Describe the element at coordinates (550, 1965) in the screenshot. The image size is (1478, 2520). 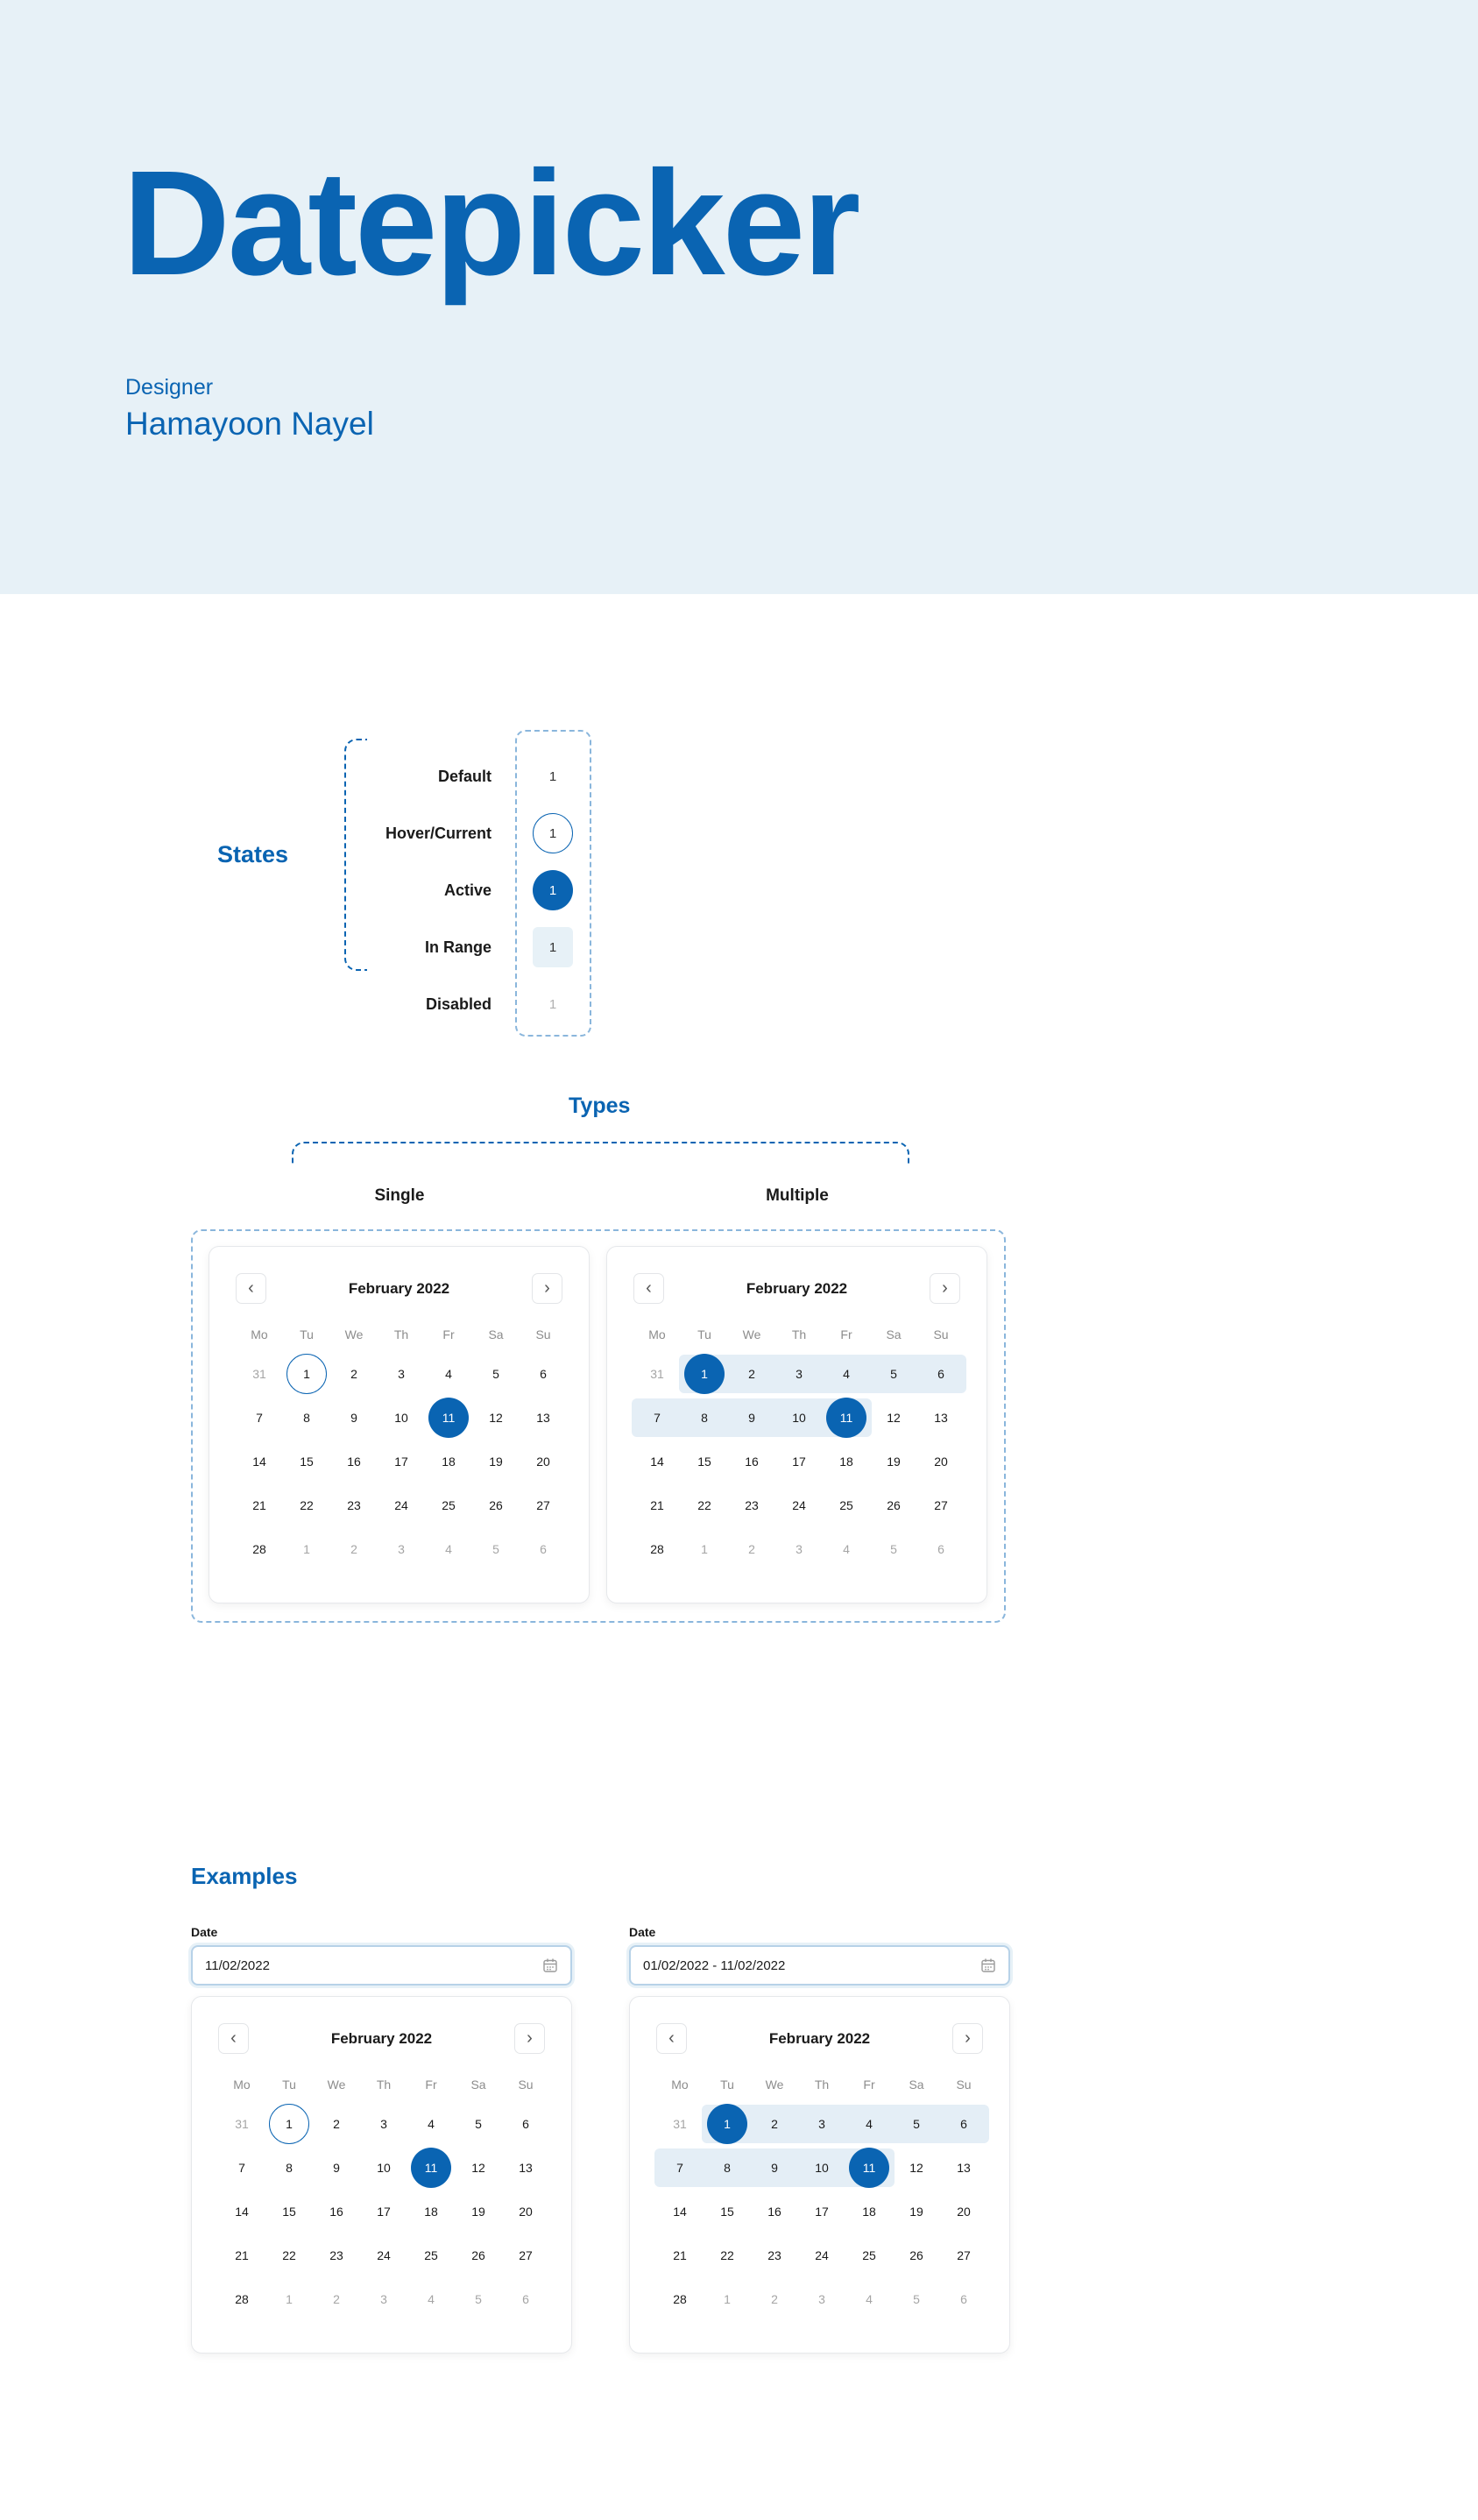
I see `calendar-icon` at that location.